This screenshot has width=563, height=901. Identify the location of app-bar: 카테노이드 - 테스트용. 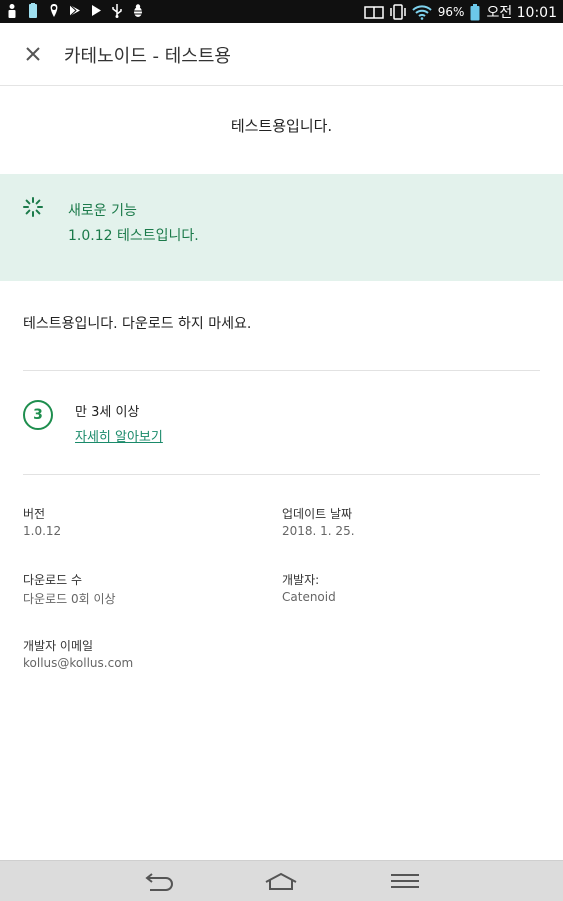
(281, 54).